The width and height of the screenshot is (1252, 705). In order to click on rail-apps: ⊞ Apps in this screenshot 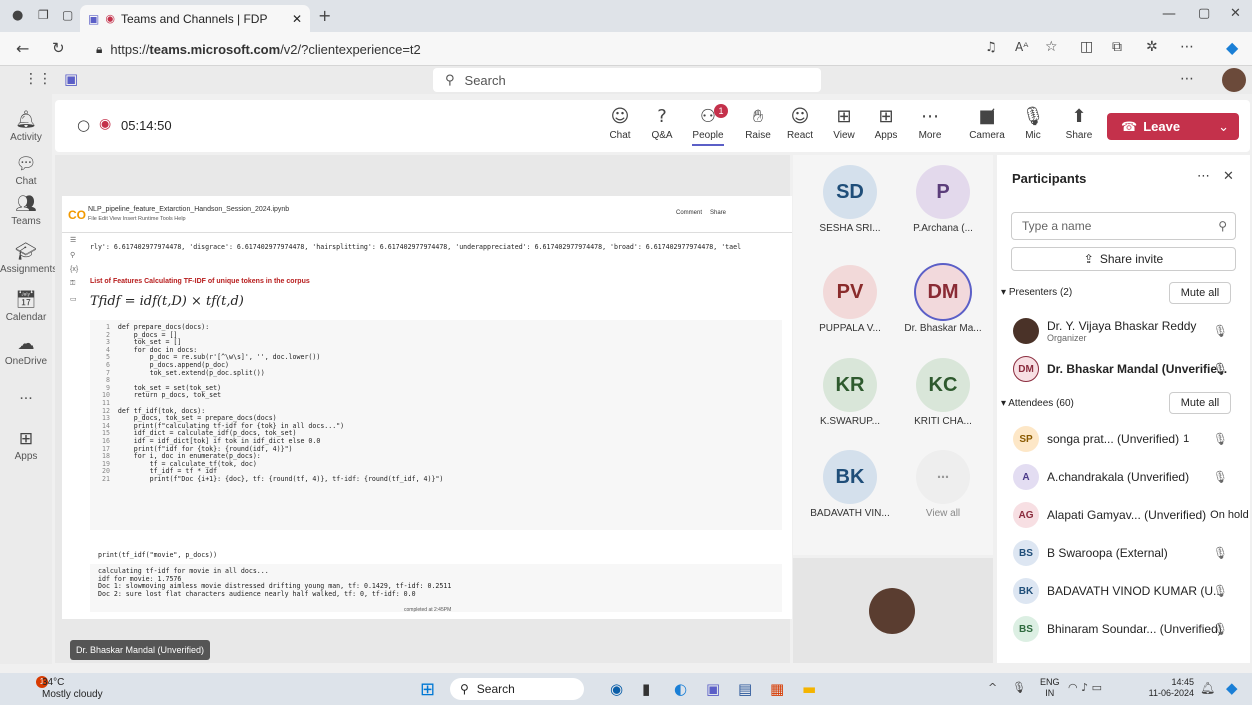, I will do `click(26, 445)`.